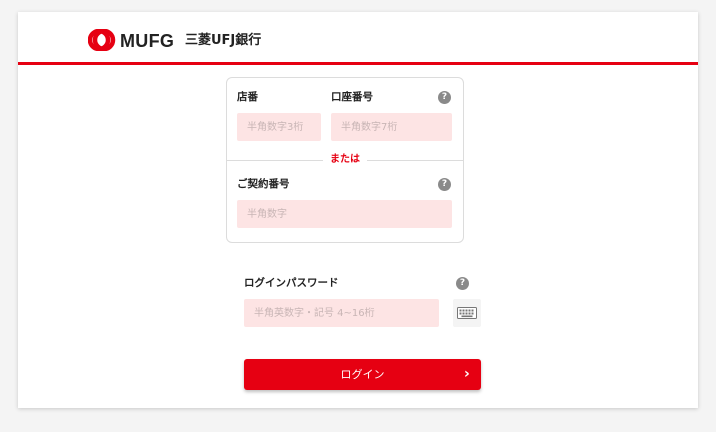  What do you see at coordinates (391, 127) in the screenshot?
I see `account-number-input` at bounding box center [391, 127].